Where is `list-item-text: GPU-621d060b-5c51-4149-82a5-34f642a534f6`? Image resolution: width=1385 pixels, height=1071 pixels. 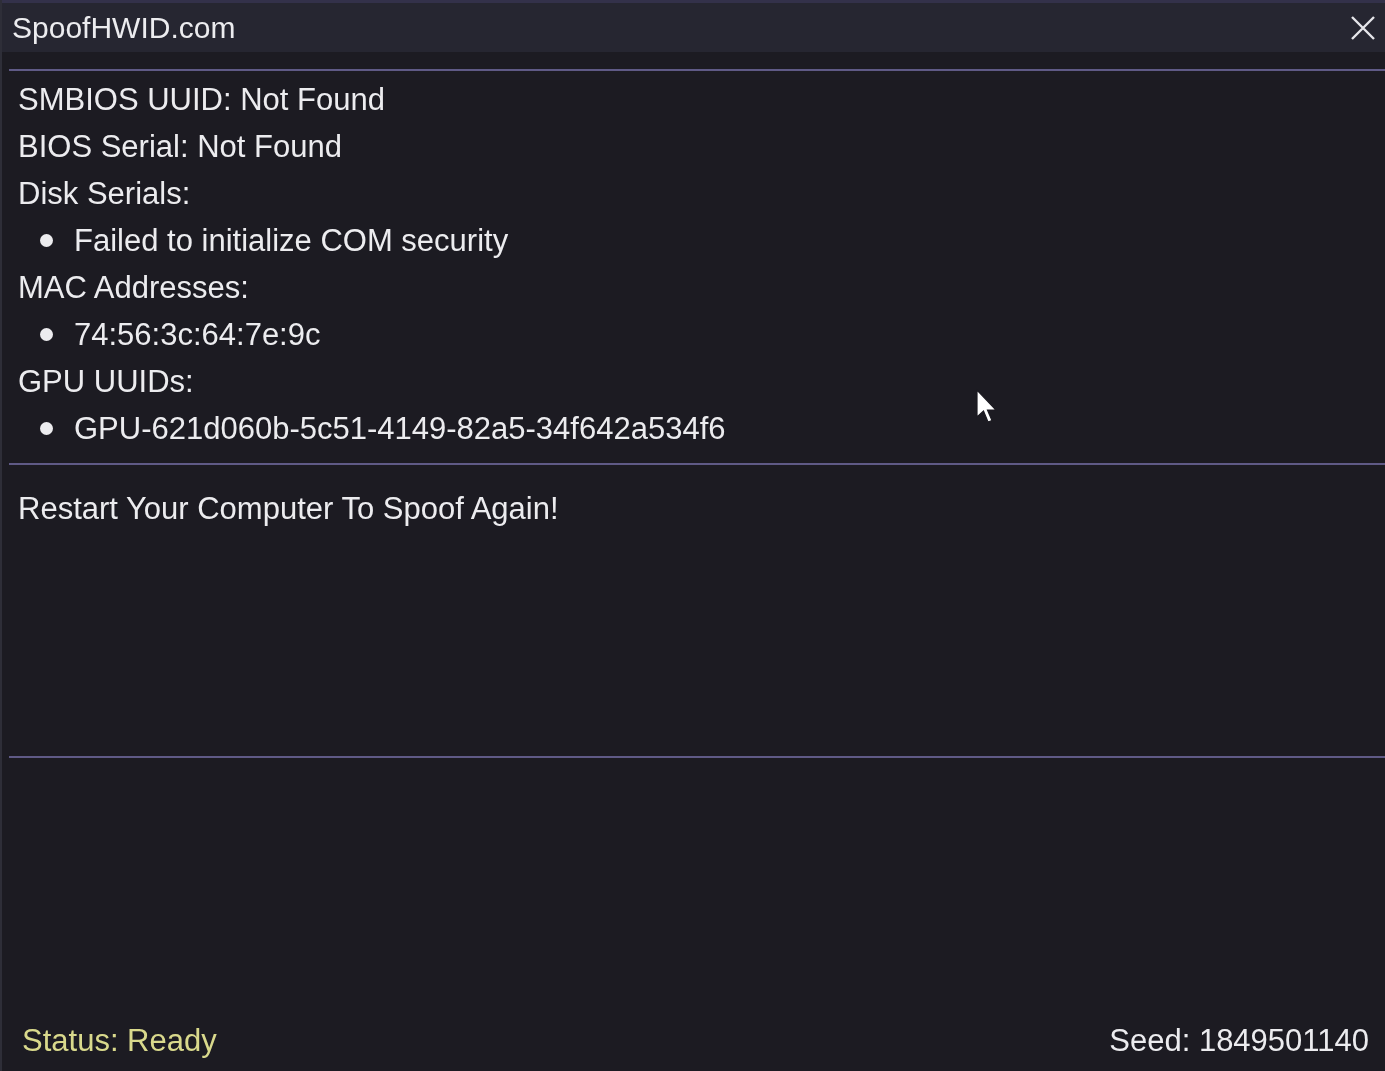 list-item-text: GPU-621d060b-5c51-4149-82a5-34f642a534f6 is located at coordinates (400, 429).